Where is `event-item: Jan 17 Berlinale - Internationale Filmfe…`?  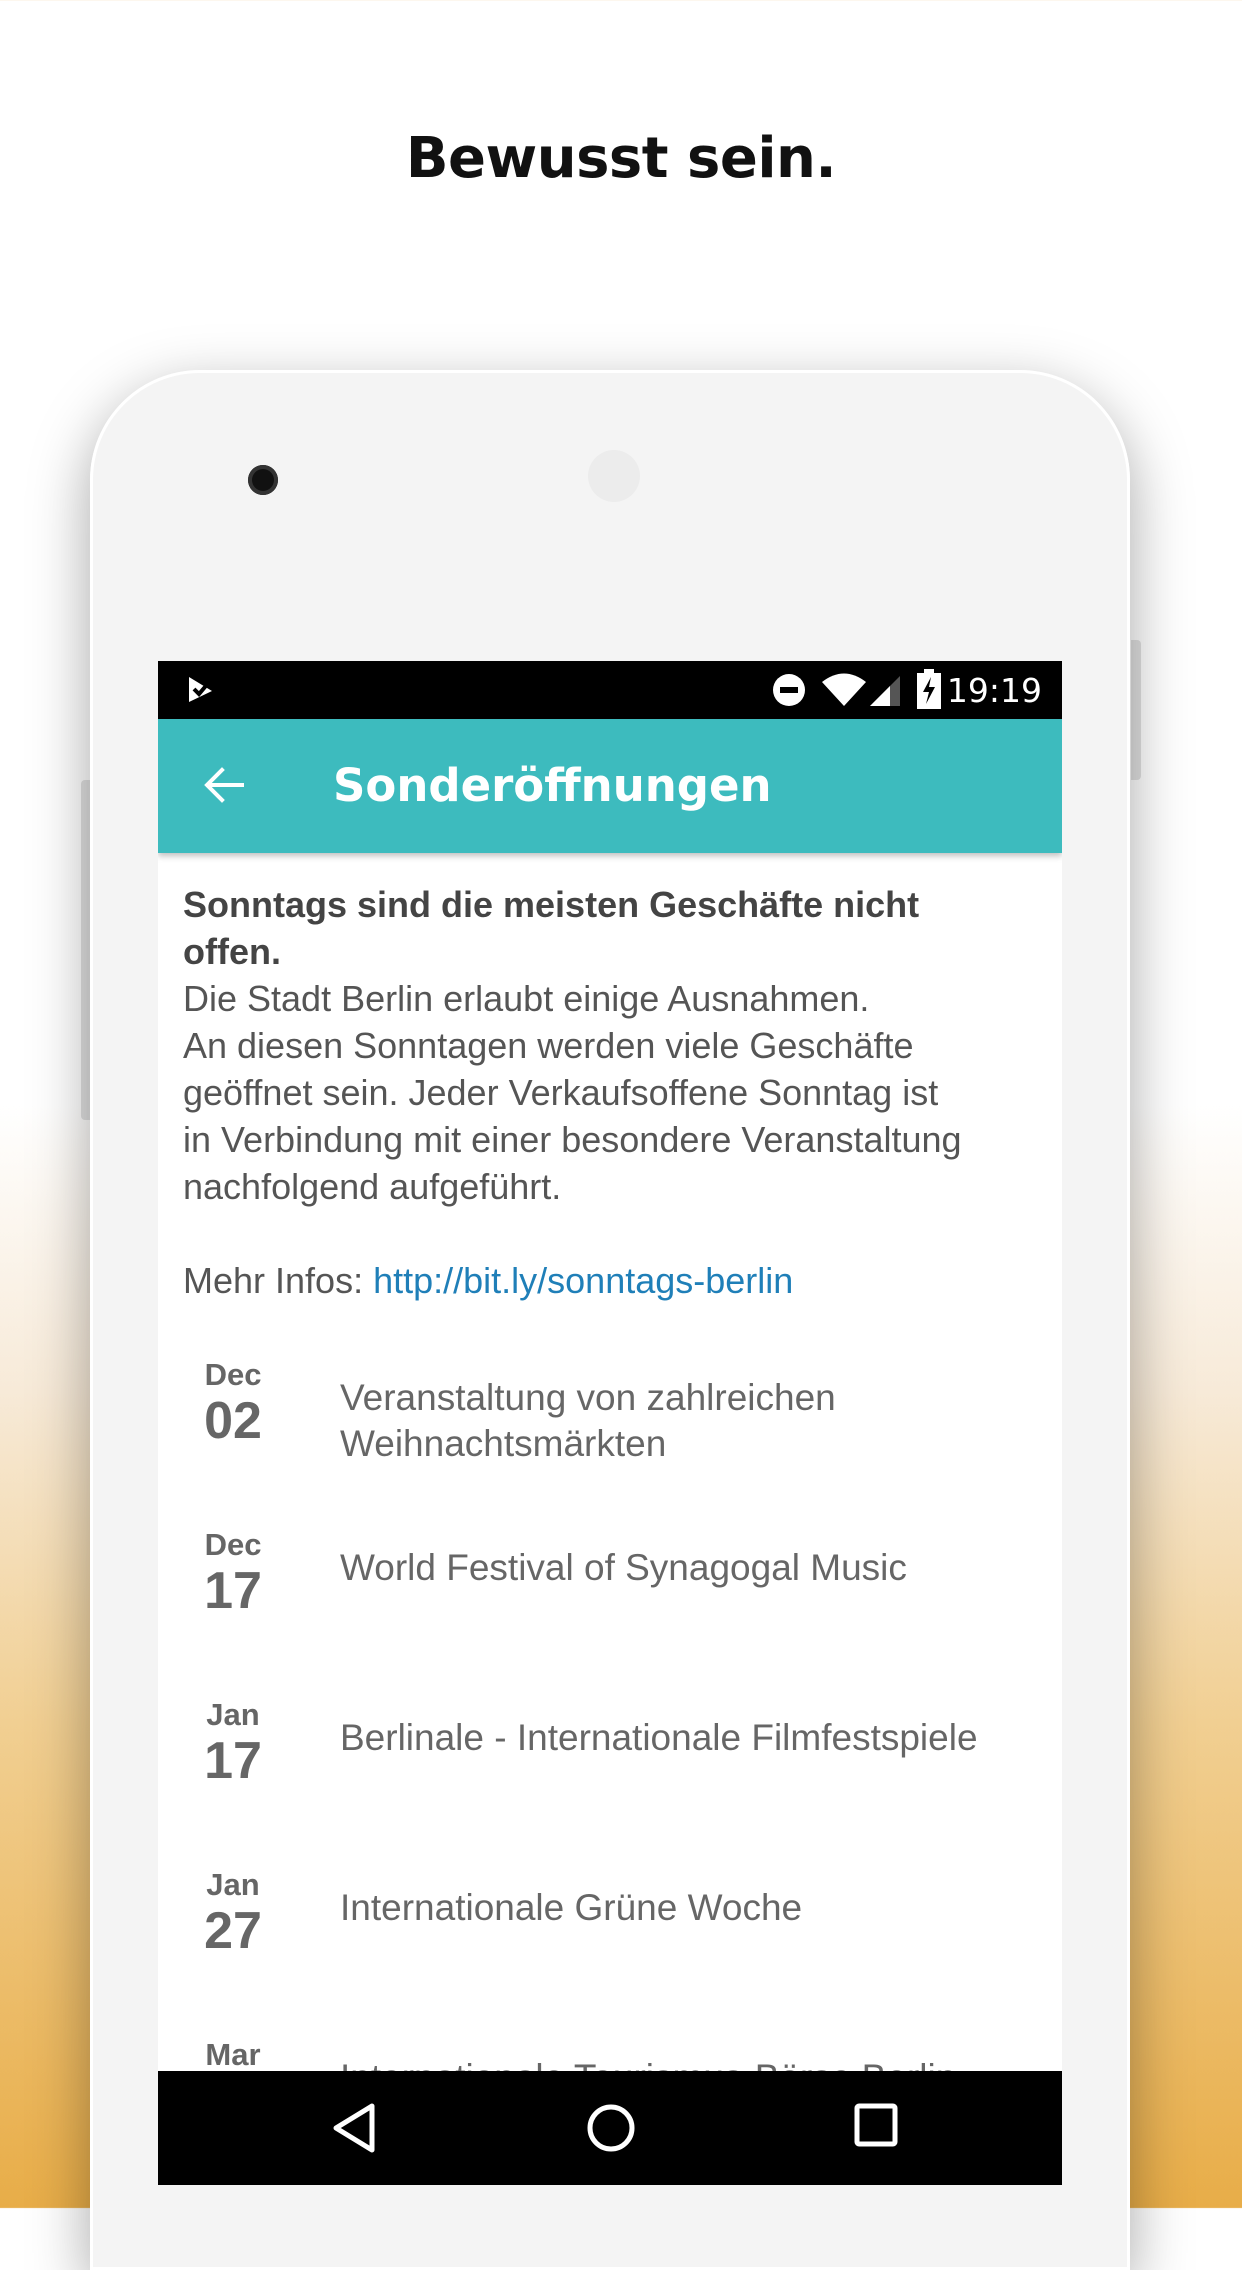
event-item: Jan 17 Berlinale - Internationale Filmfe… is located at coordinates (610, 1772).